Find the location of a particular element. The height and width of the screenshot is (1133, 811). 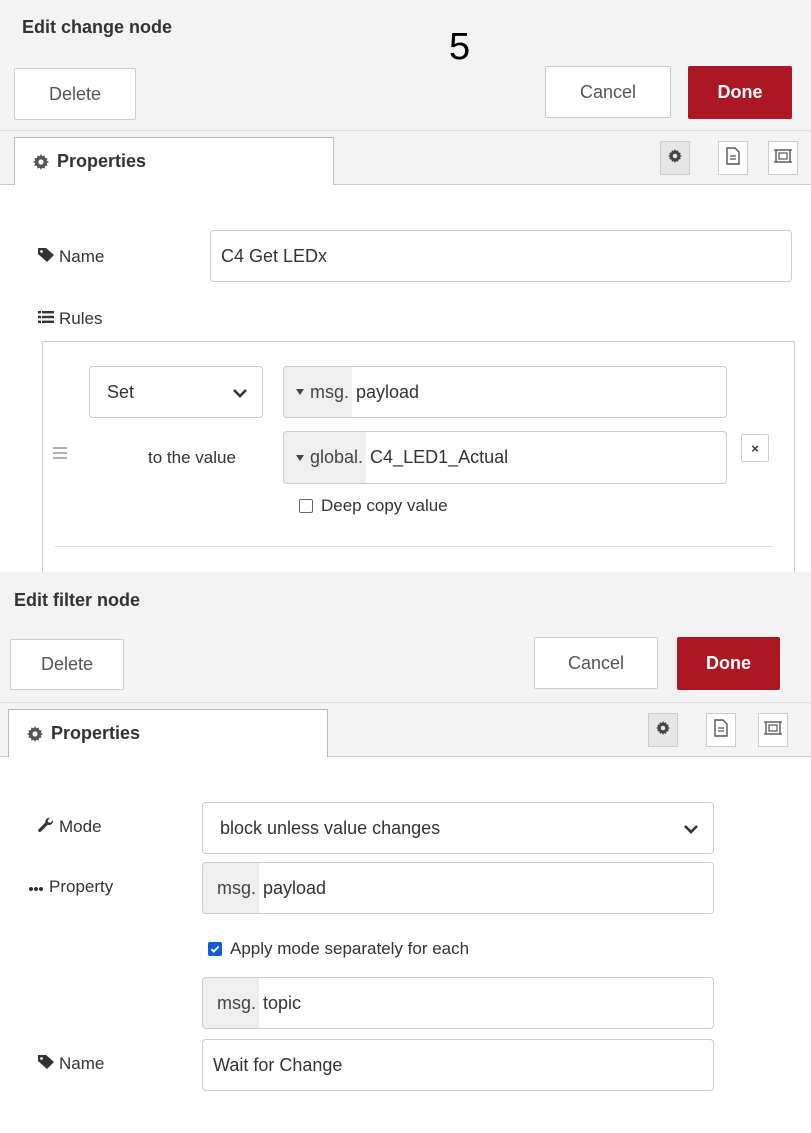

mode-label: Mode is located at coordinates (80, 826).